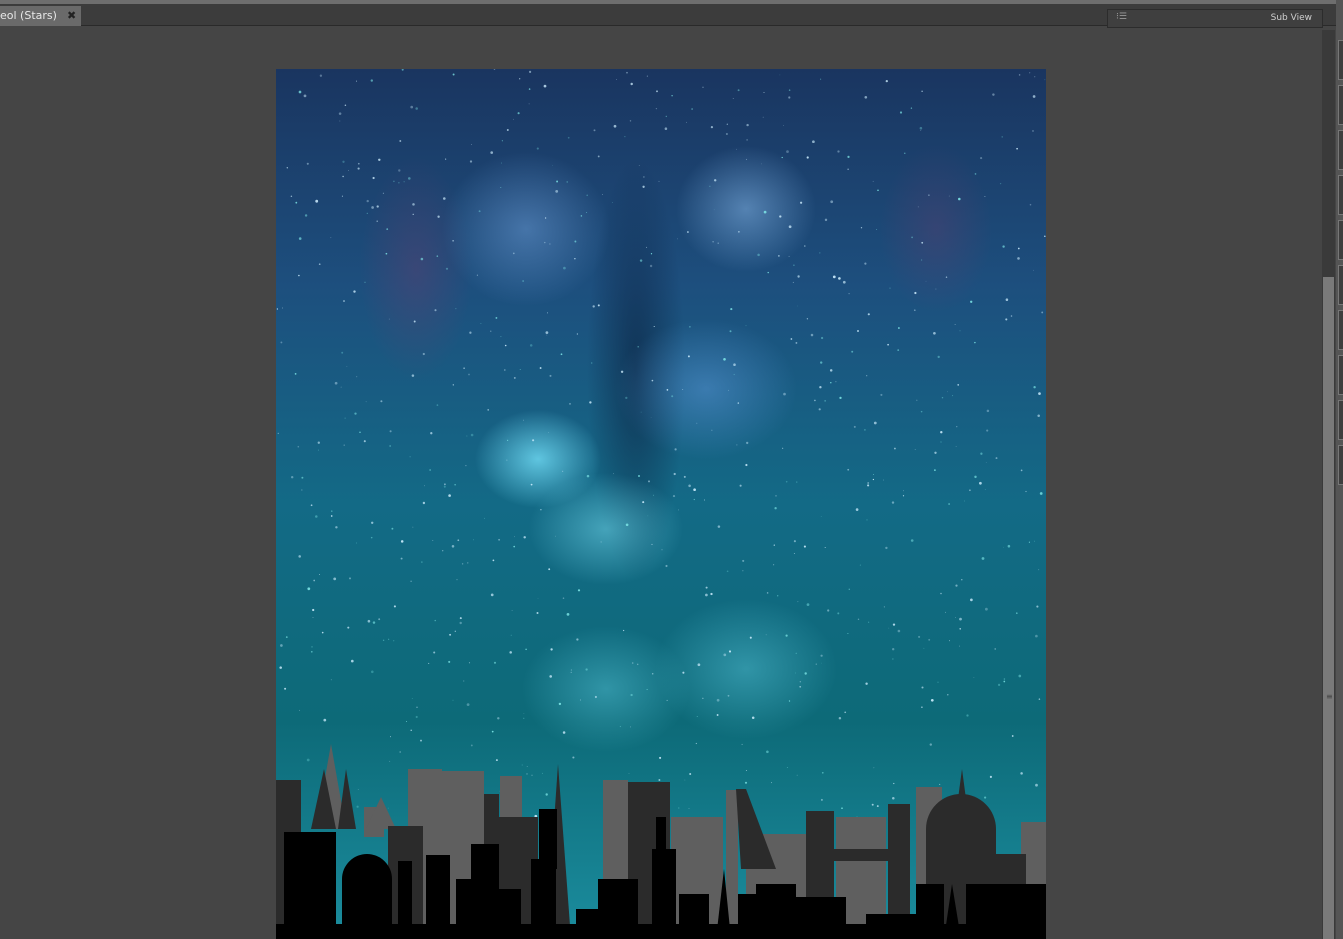 Image resolution: width=1343 pixels, height=939 pixels. I want to click on vertical-scrollbar: ≡, so click(1328, 484).